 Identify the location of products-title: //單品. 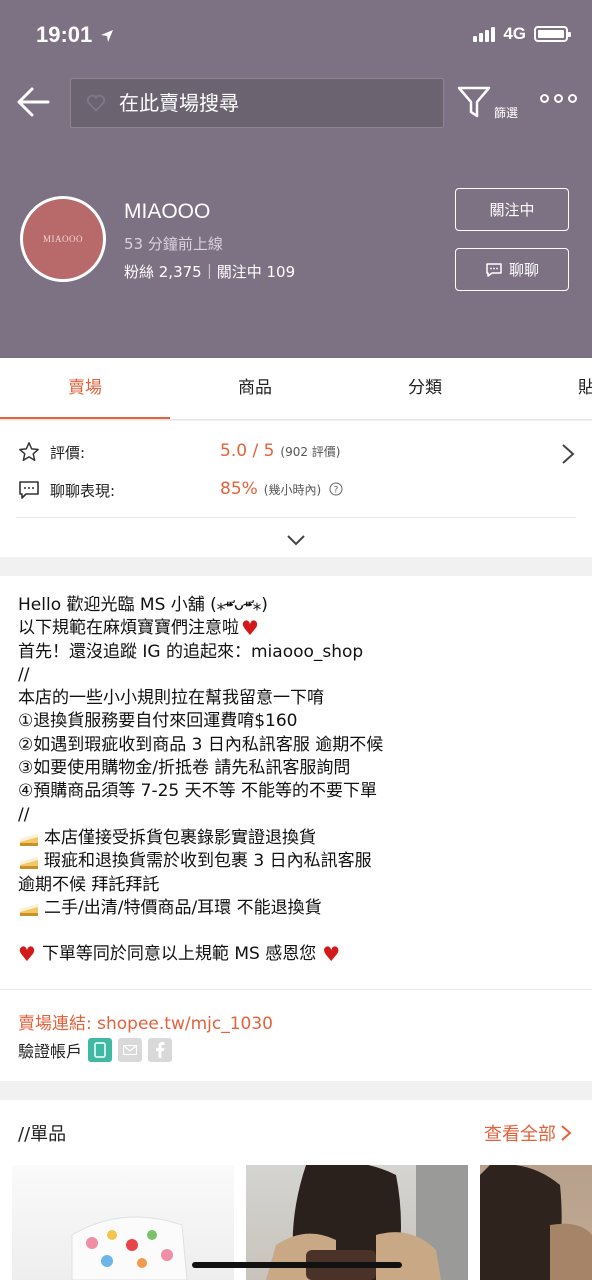
(42, 1134).